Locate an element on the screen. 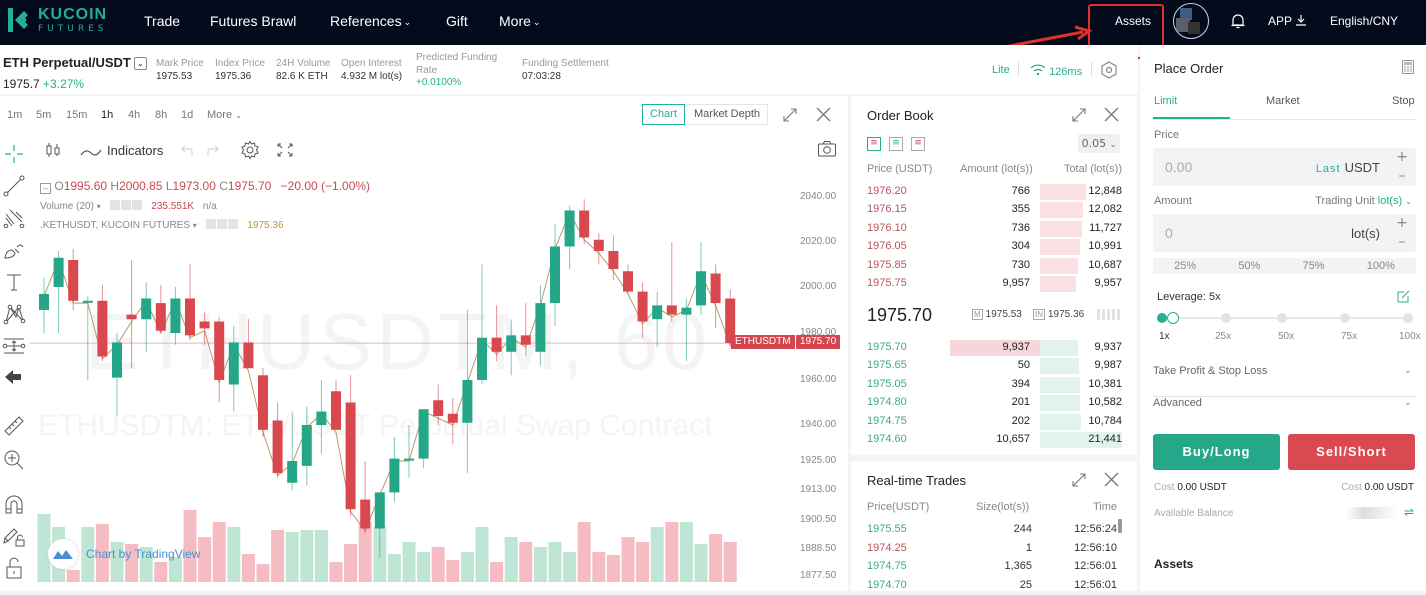 The image size is (1426, 595). text-tool-icon is located at coordinates (14, 282).